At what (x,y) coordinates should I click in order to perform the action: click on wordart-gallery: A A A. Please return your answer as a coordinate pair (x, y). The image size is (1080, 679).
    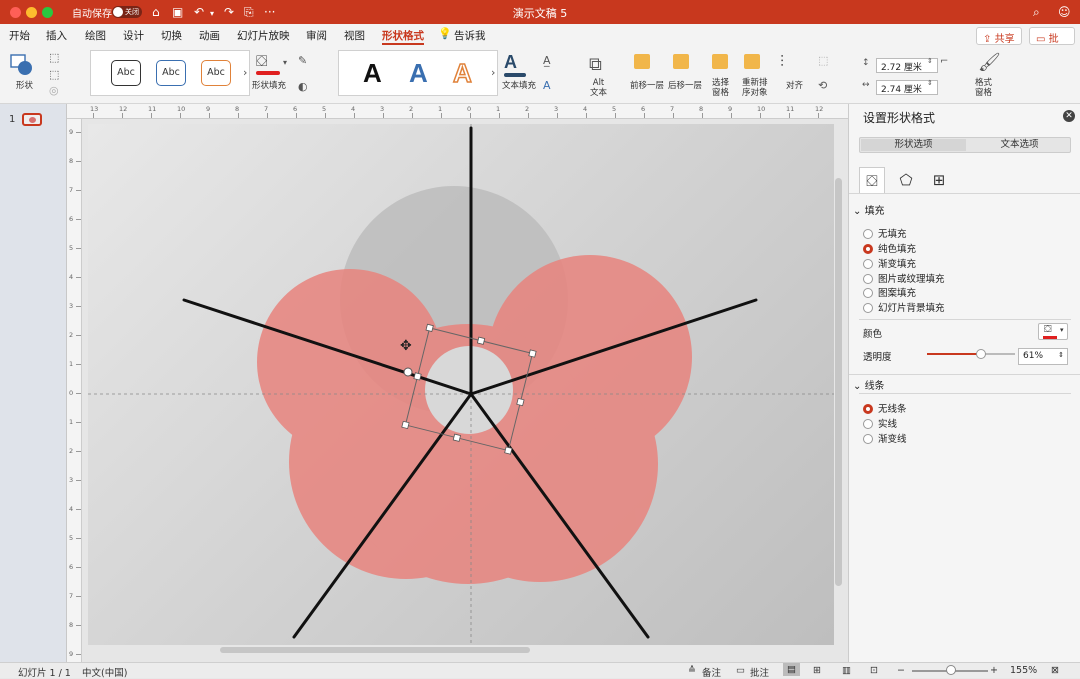
    Looking at the image, I should click on (418, 73).